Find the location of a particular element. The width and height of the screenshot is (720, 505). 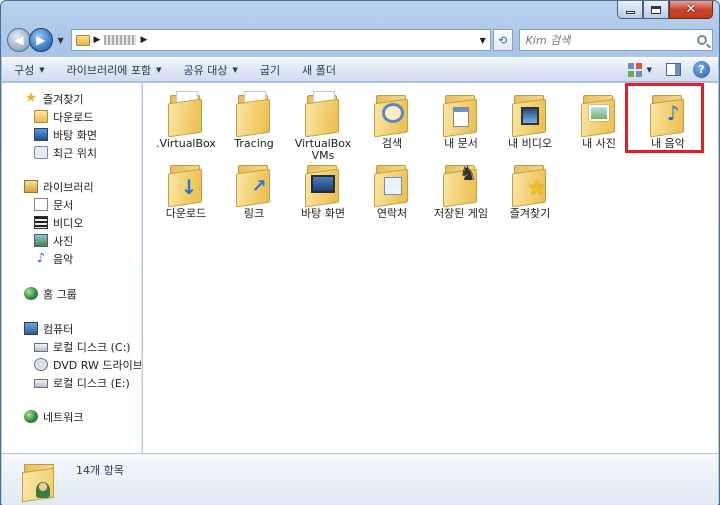

folder-links: ↗ 링크 is located at coordinates (254, 189).